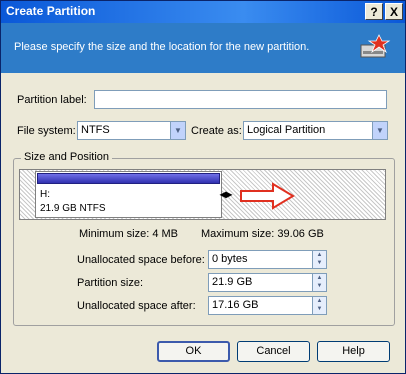 Image resolution: width=406 pixels, height=374 pixels. What do you see at coordinates (66, 157) in the screenshot?
I see `size-position-title: Size and Position` at bounding box center [66, 157].